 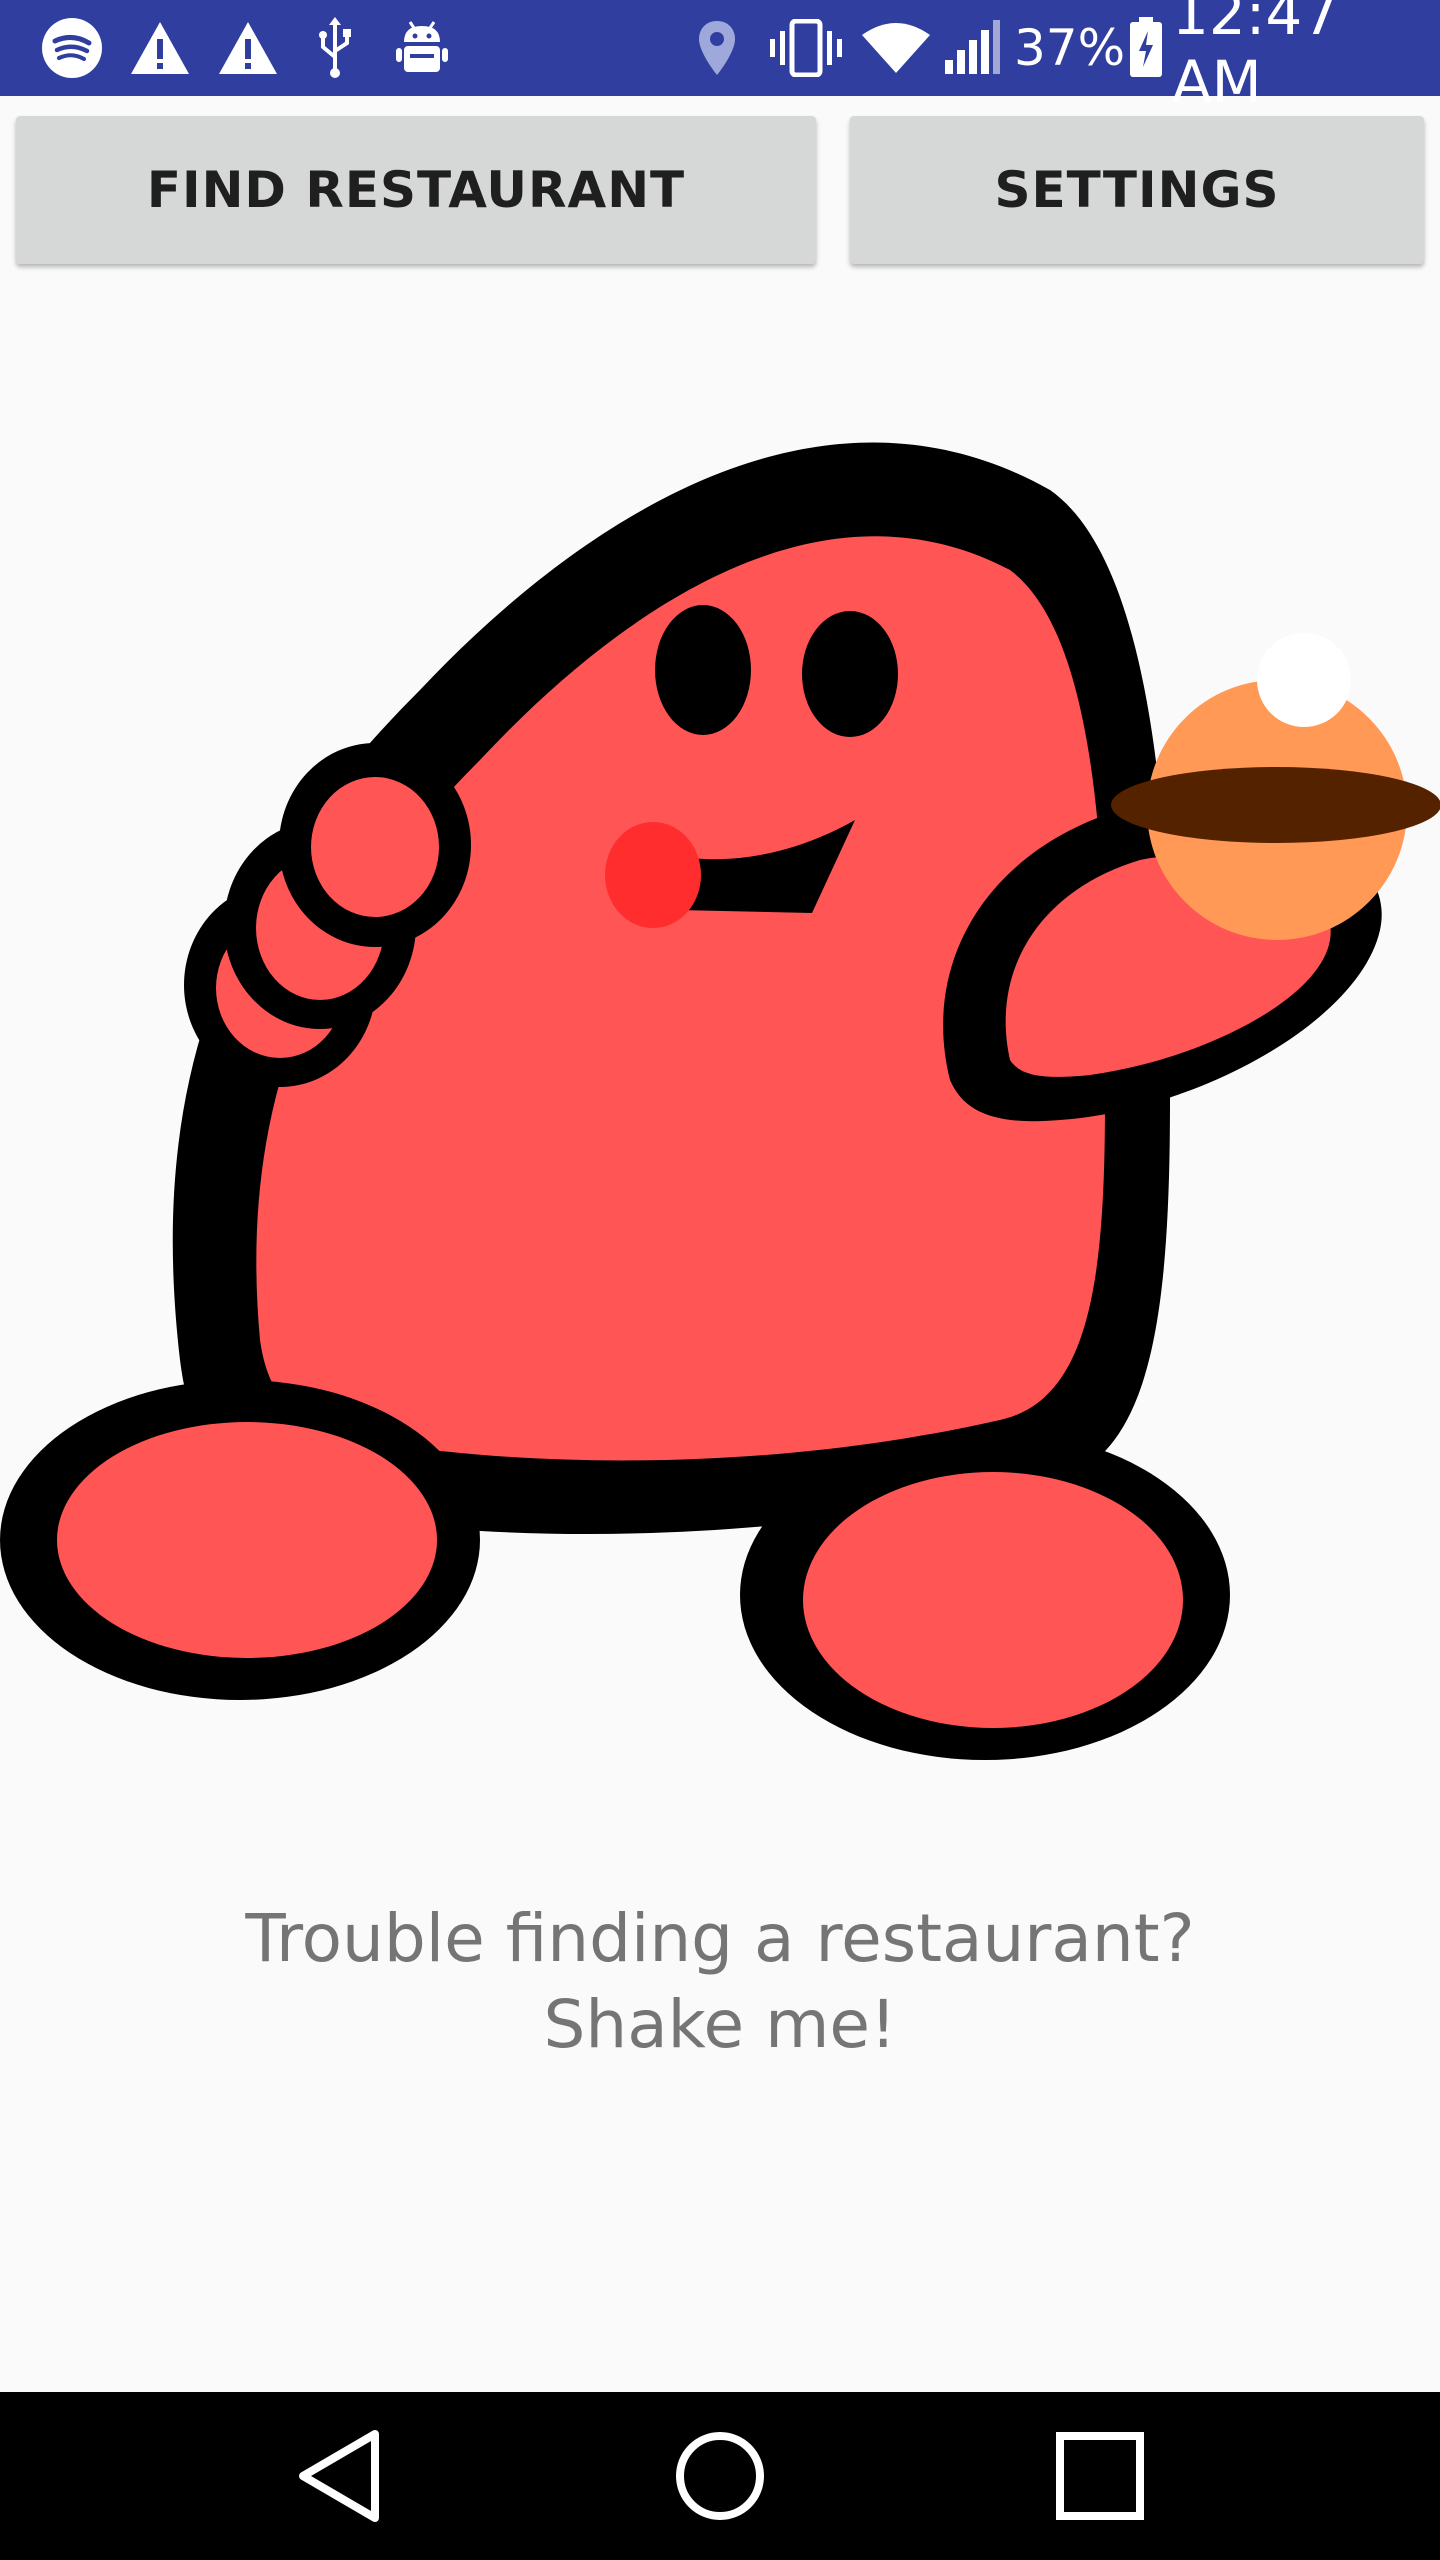 I want to click on wifi-icon, so click(x=896, y=48).